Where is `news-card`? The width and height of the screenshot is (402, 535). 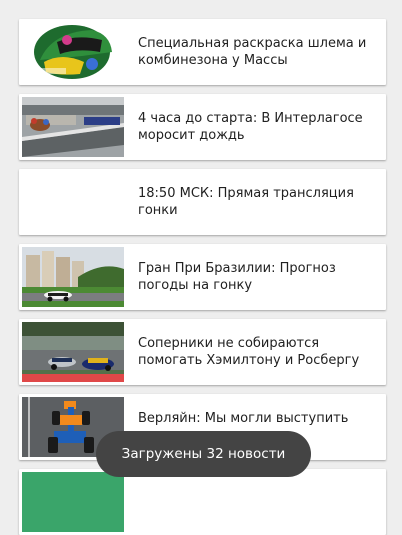 news-card is located at coordinates (202, 502).